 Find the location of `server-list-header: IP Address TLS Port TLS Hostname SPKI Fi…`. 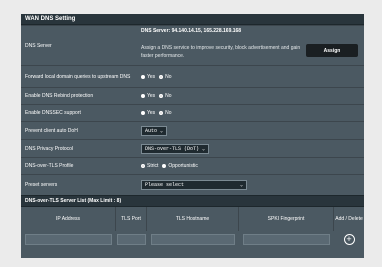

server-list-header: IP Address TLS Port TLS Hostname SPKI Fi… is located at coordinates (192, 219).